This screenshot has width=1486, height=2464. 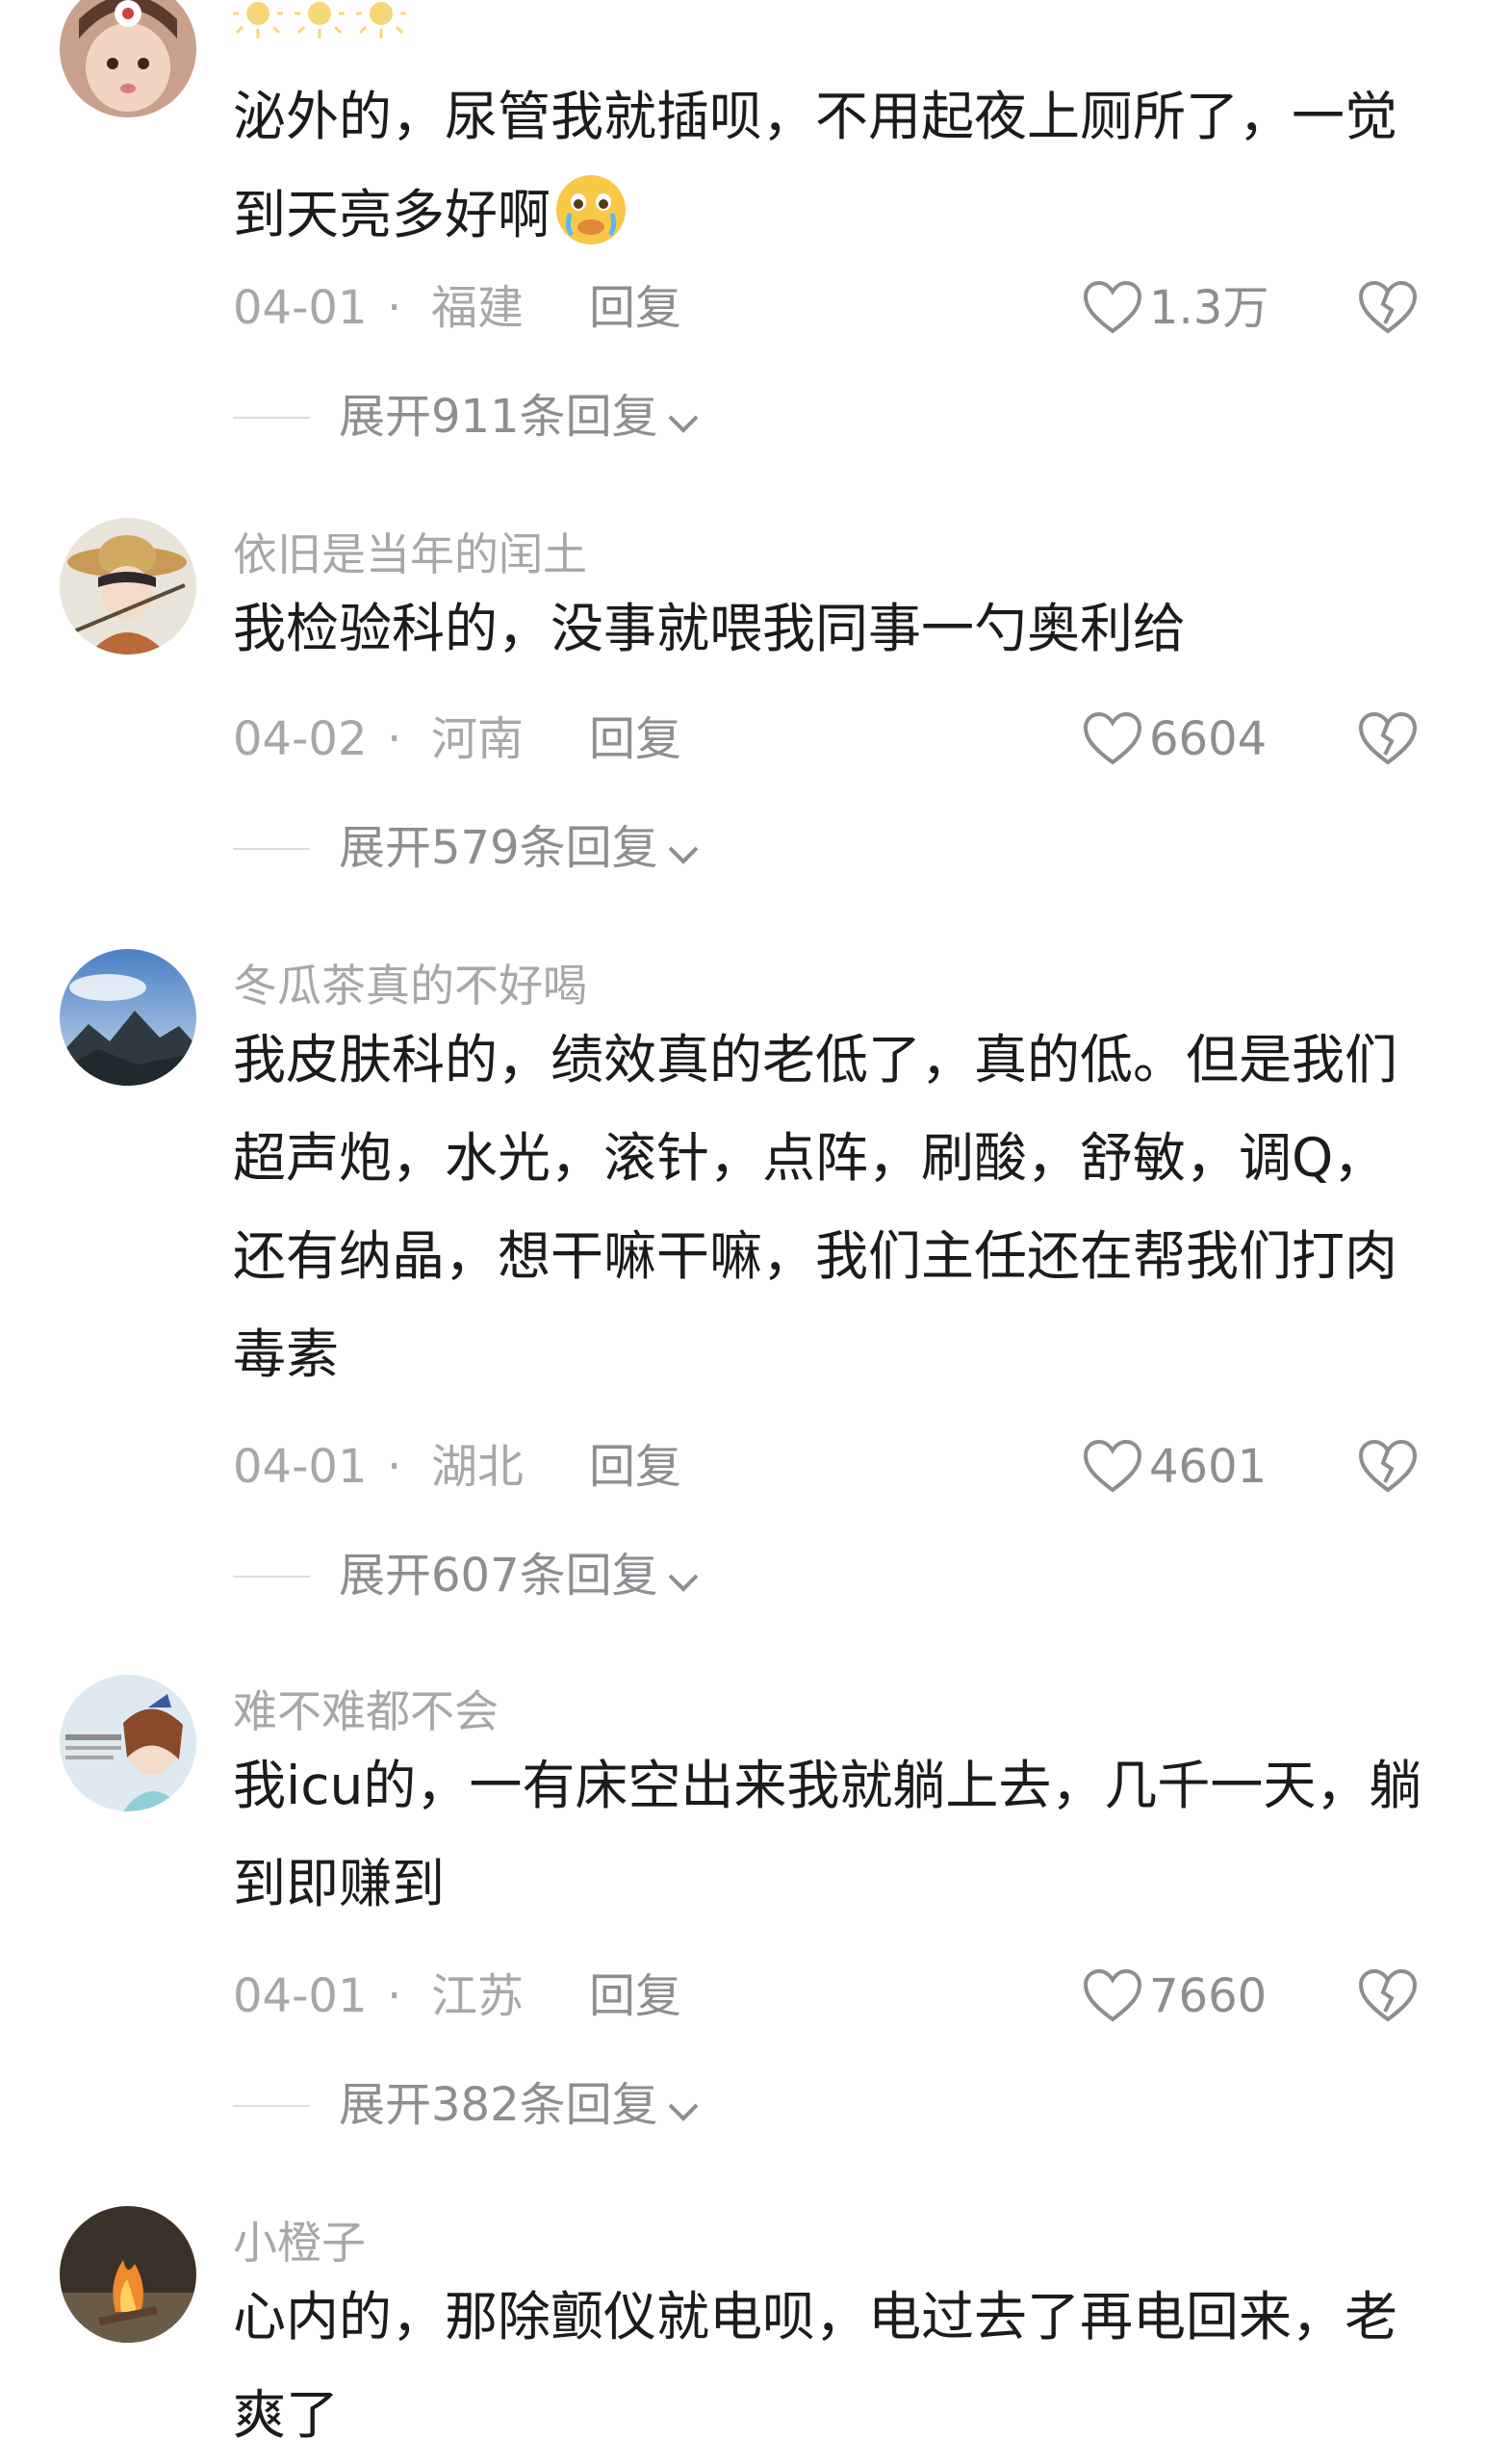 What do you see at coordinates (478, 1996) in the screenshot?
I see `comment-region: 江苏` at bounding box center [478, 1996].